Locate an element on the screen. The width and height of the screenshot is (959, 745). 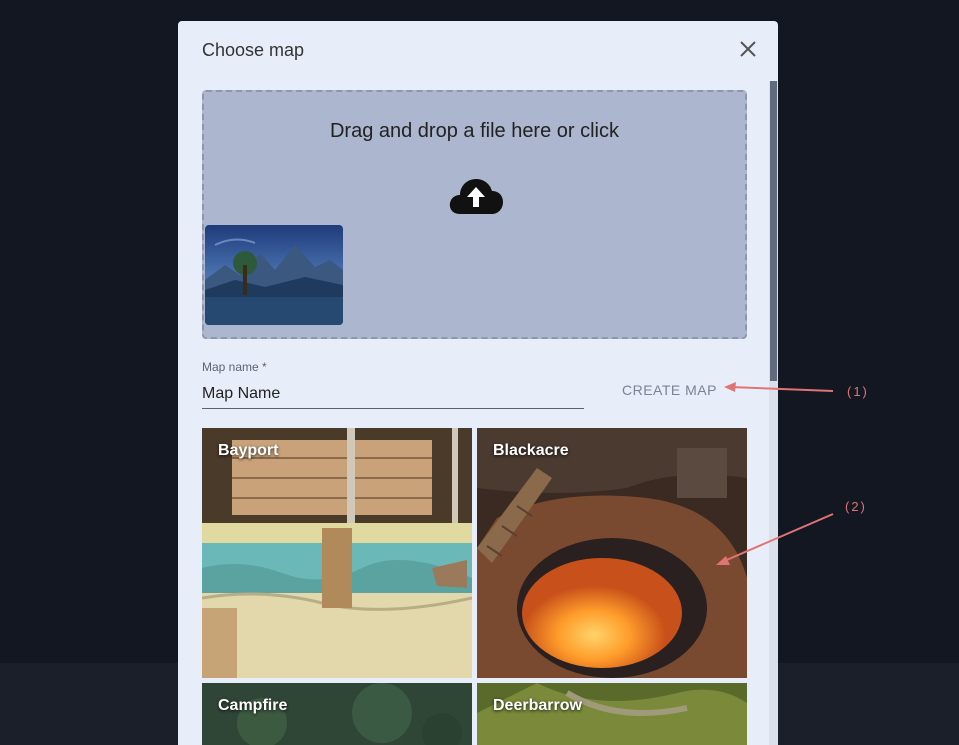
map-tile-campfire: Campfire is located at coordinates (337, 714).